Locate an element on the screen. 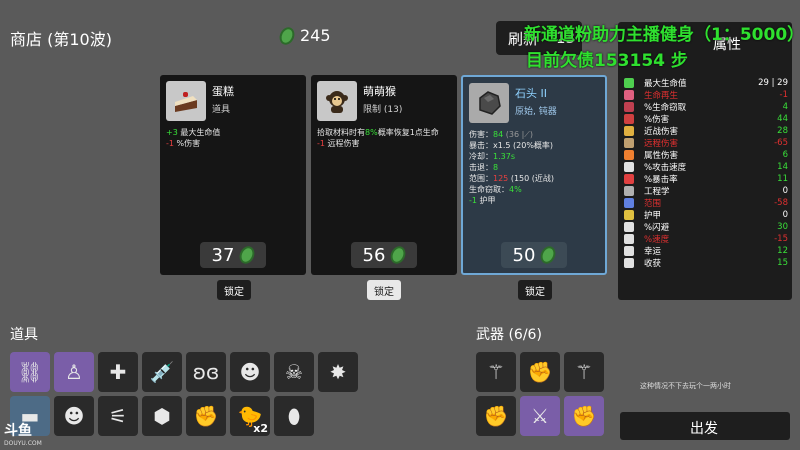 Image resolution: width=800 pixels, height=450 pixels. card-tag: 道具 is located at coordinates (221, 110).